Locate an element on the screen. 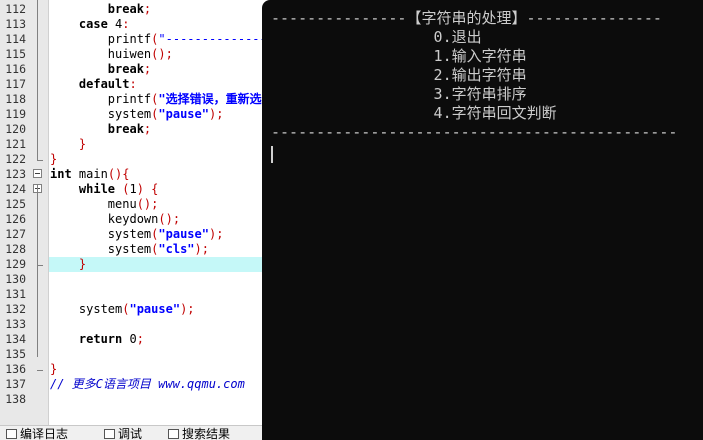 The height and width of the screenshot is (440, 703). code-text: default: is located at coordinates (93, 84).